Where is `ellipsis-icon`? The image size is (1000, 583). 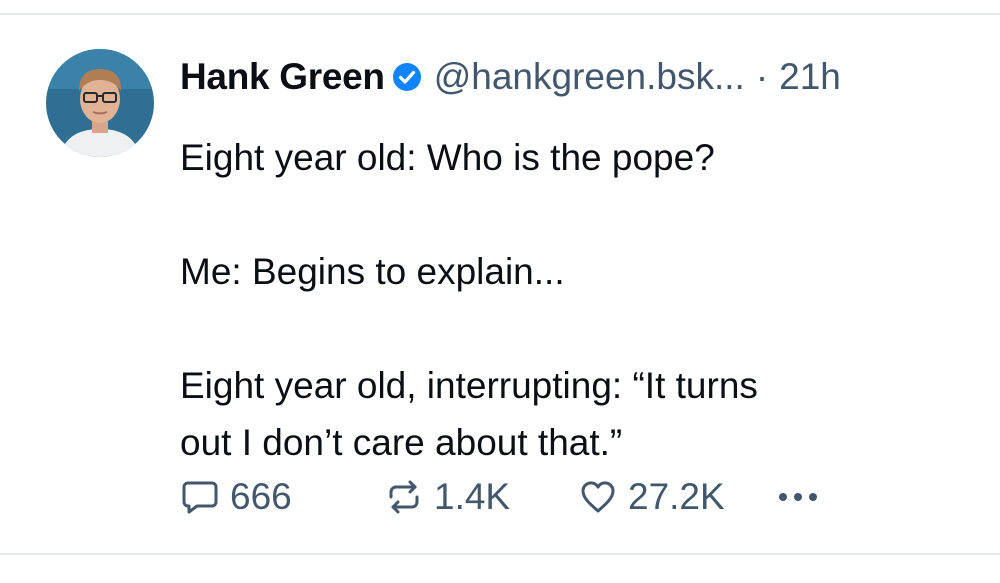
ellipsis-icon is located at coordinates (798, 497).